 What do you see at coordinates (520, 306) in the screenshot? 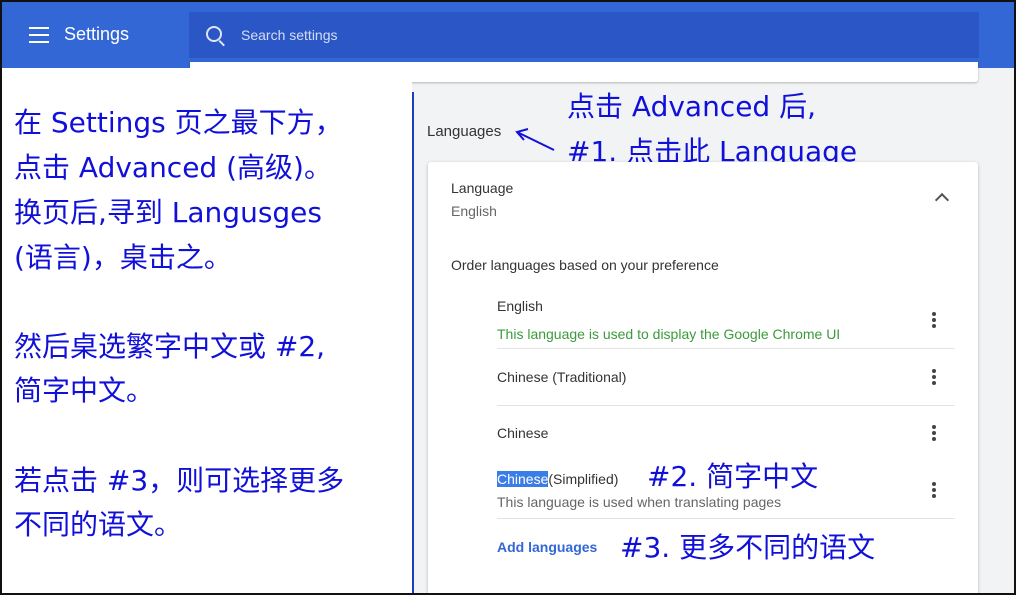
I see `language-item-english: English` at bounding box center [520, 306].